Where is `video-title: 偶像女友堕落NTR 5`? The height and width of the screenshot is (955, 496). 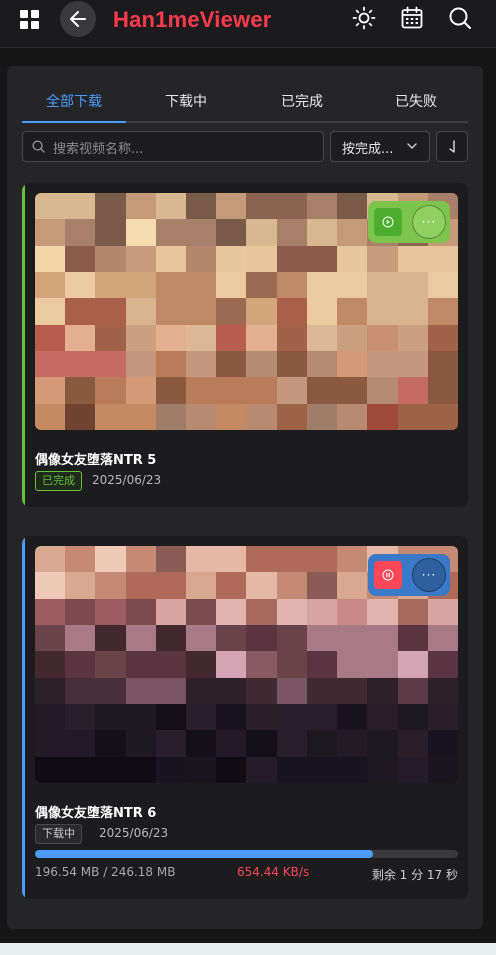 video-title: 偶像女友堕落NTR 5 is located at coordinates (96, 460).